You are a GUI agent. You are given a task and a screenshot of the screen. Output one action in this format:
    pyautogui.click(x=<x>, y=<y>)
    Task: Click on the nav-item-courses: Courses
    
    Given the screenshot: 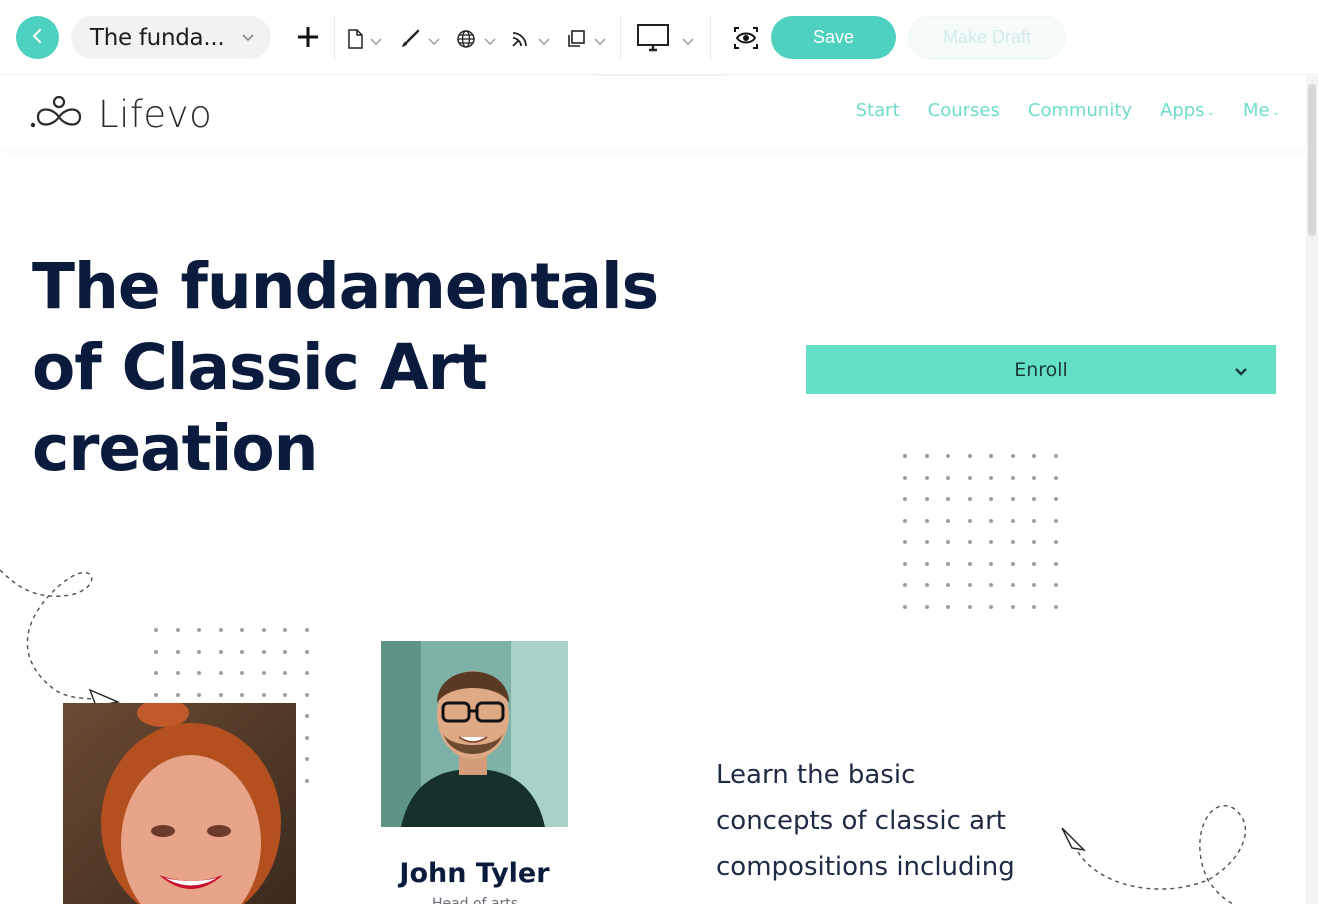 What is the action you would take?
    pyautogui.click(x=964, y=110)
    